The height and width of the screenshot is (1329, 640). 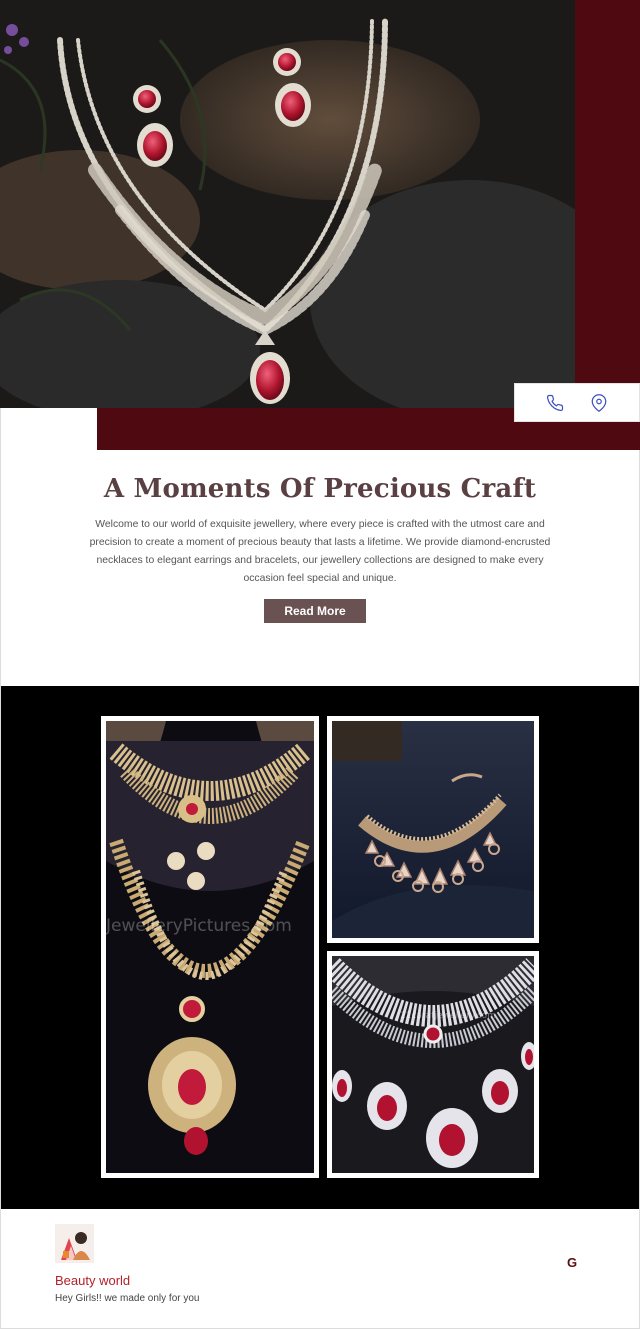 I want to click on location-pin-icon, so click(x=599, y=402).